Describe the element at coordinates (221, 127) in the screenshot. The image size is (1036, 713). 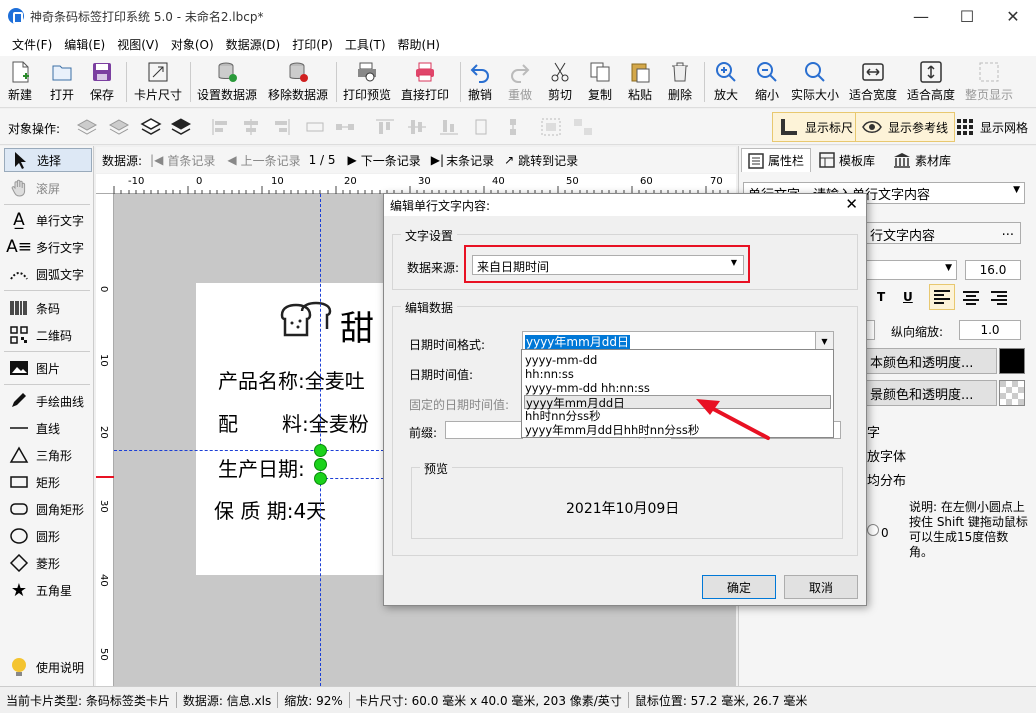
I see `align-left-icon` at that location.